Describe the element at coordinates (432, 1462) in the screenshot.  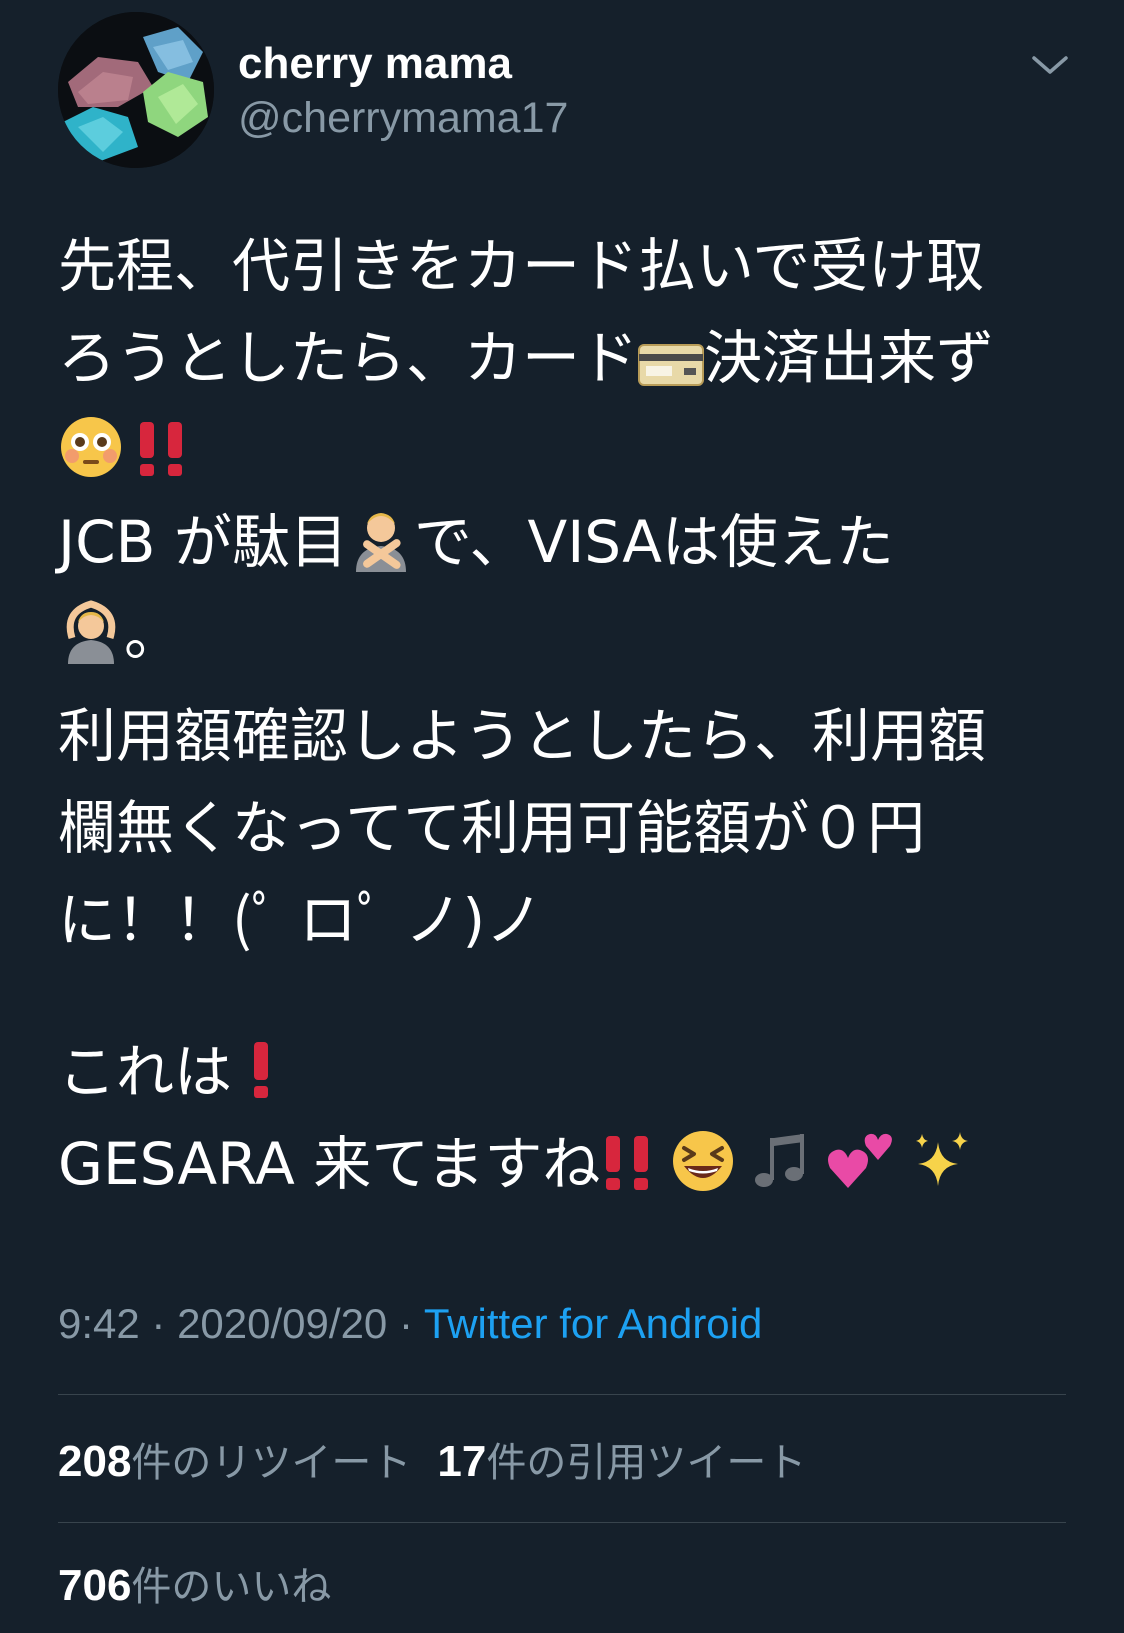
I see `engagement-stats: 208件のリツイート 17件の引用ツイート` at that location.